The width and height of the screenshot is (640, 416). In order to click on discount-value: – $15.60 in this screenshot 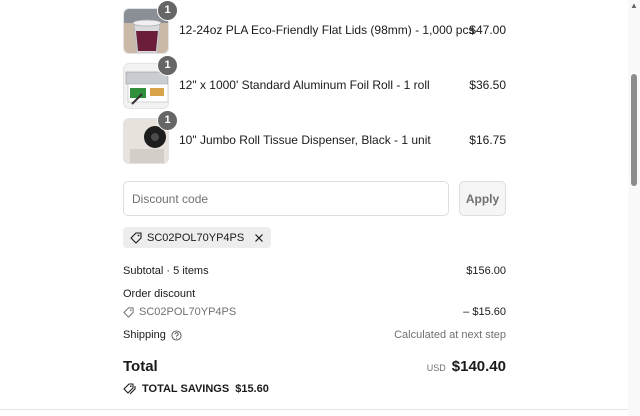, I will do `click(484, 312)`.